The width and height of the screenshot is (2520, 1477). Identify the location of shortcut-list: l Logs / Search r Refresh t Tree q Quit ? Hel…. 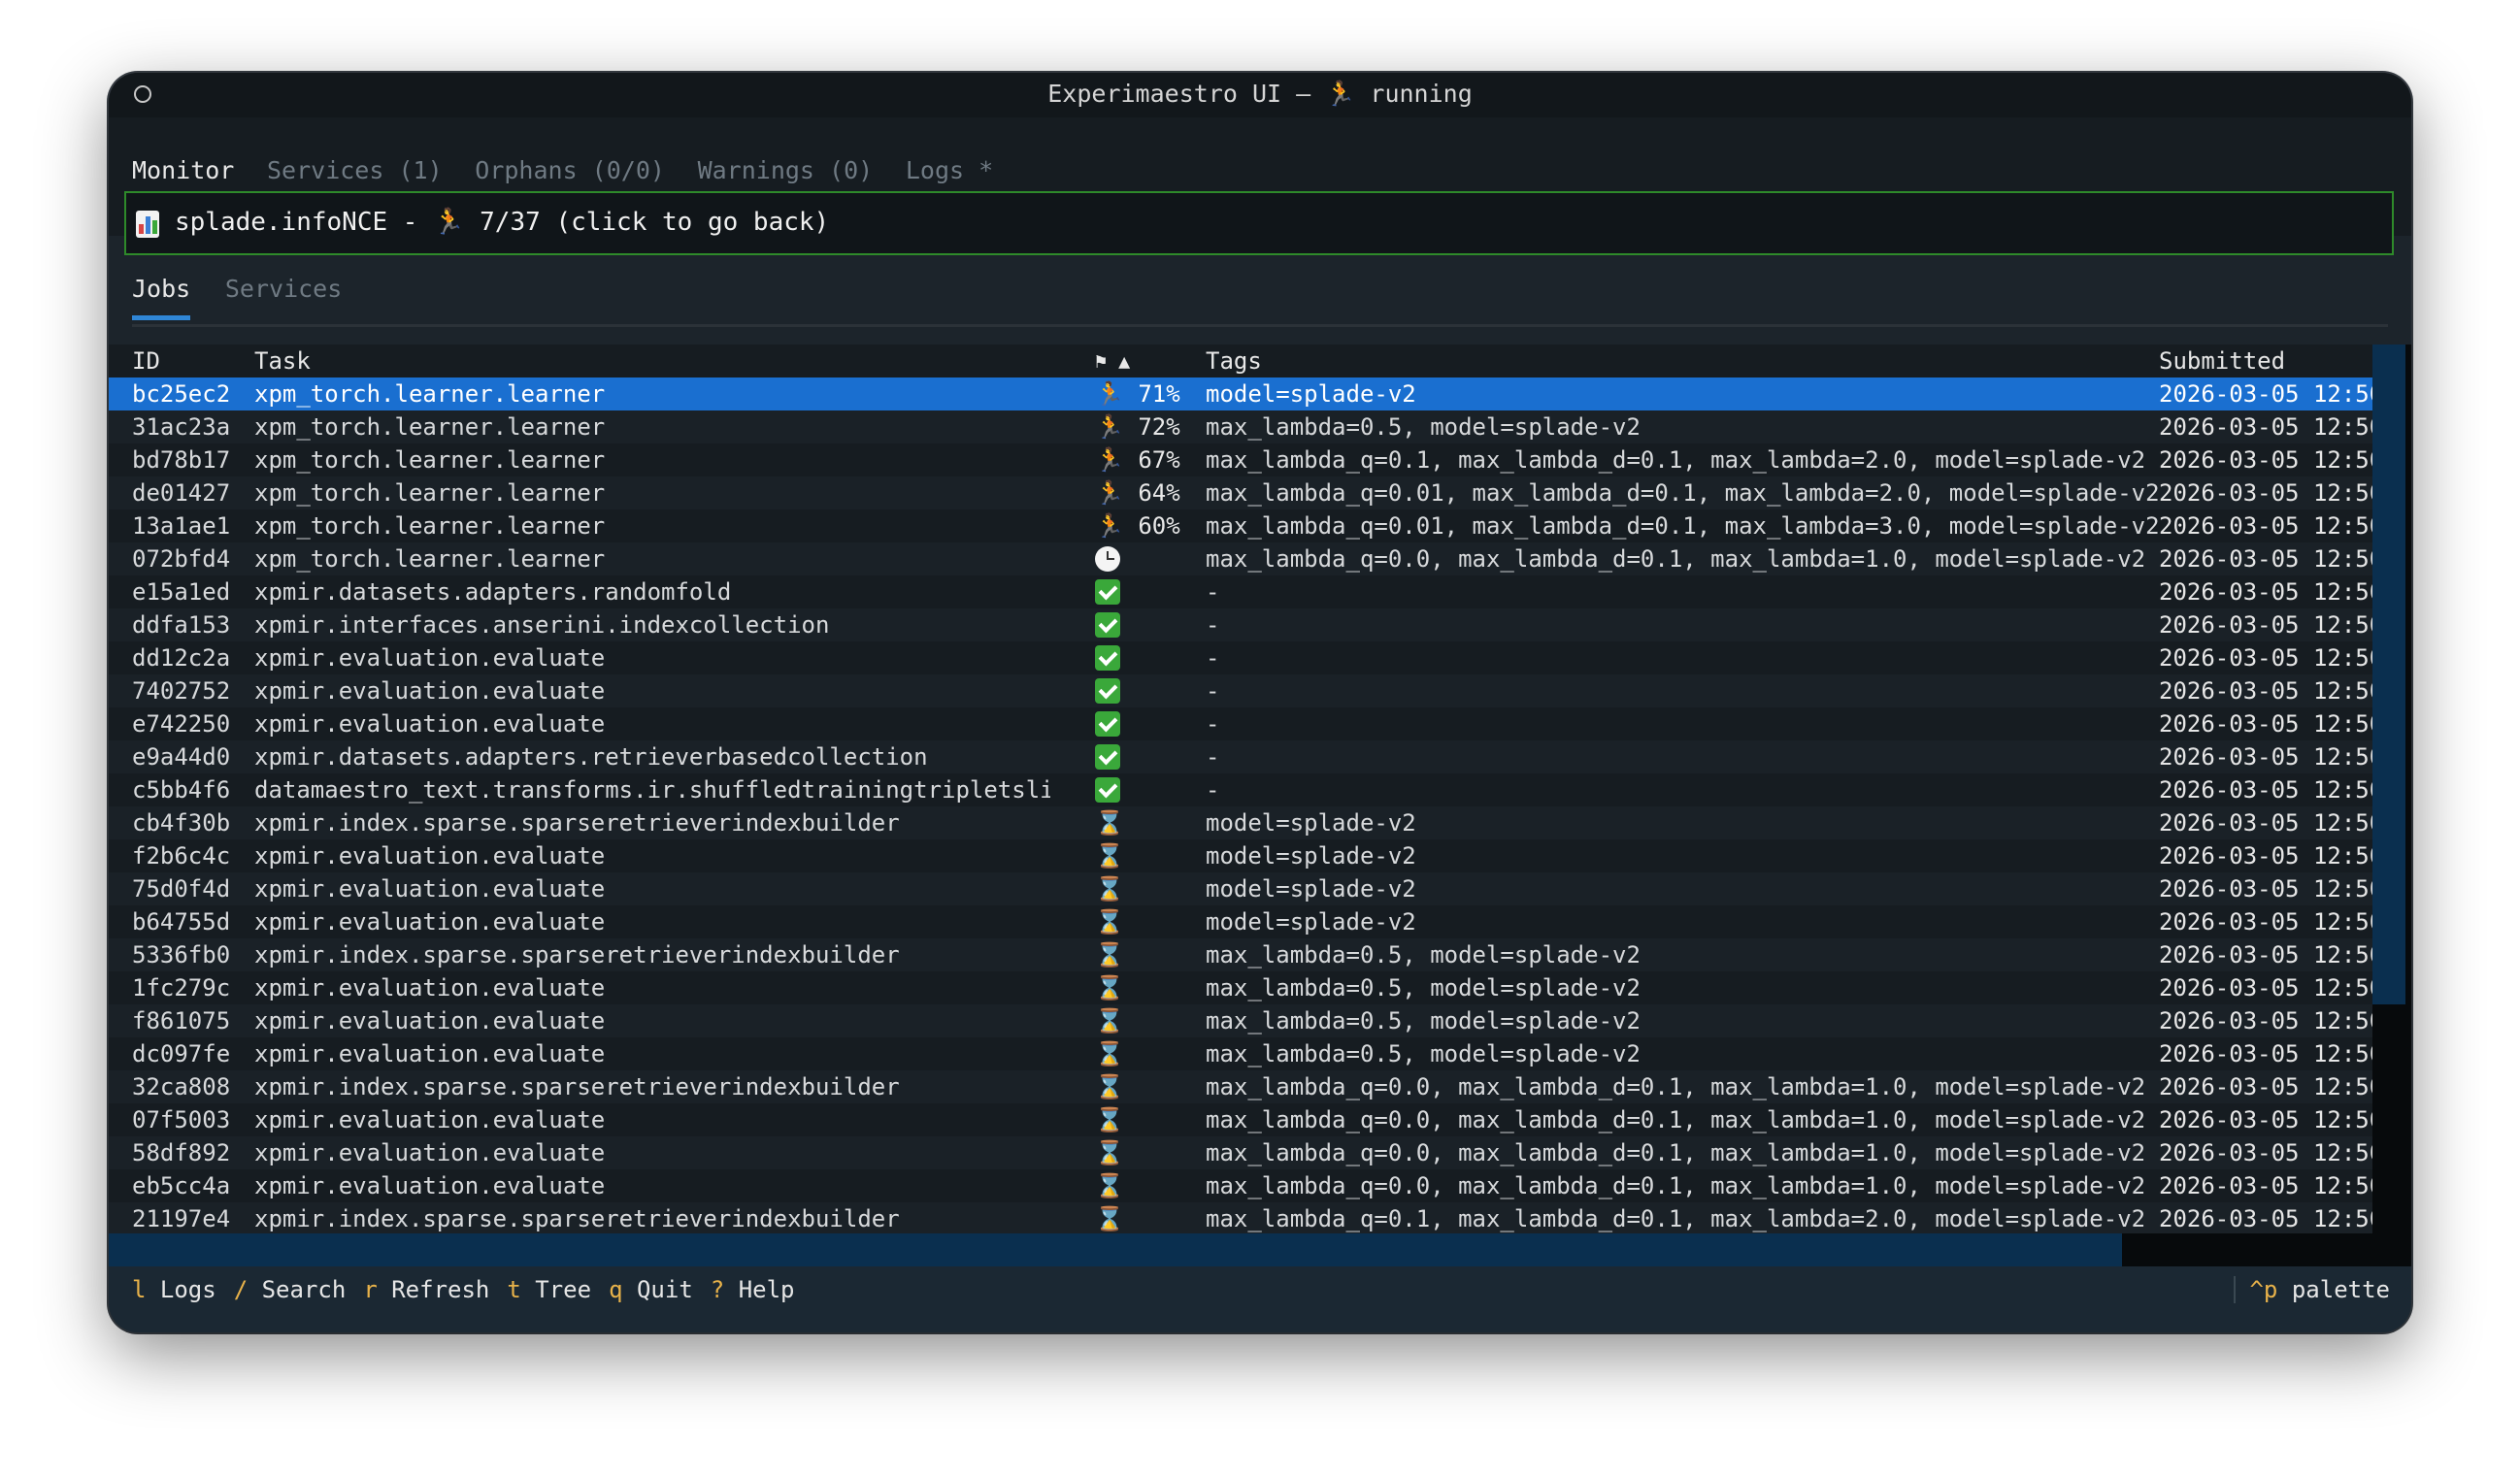
(472, 1289).